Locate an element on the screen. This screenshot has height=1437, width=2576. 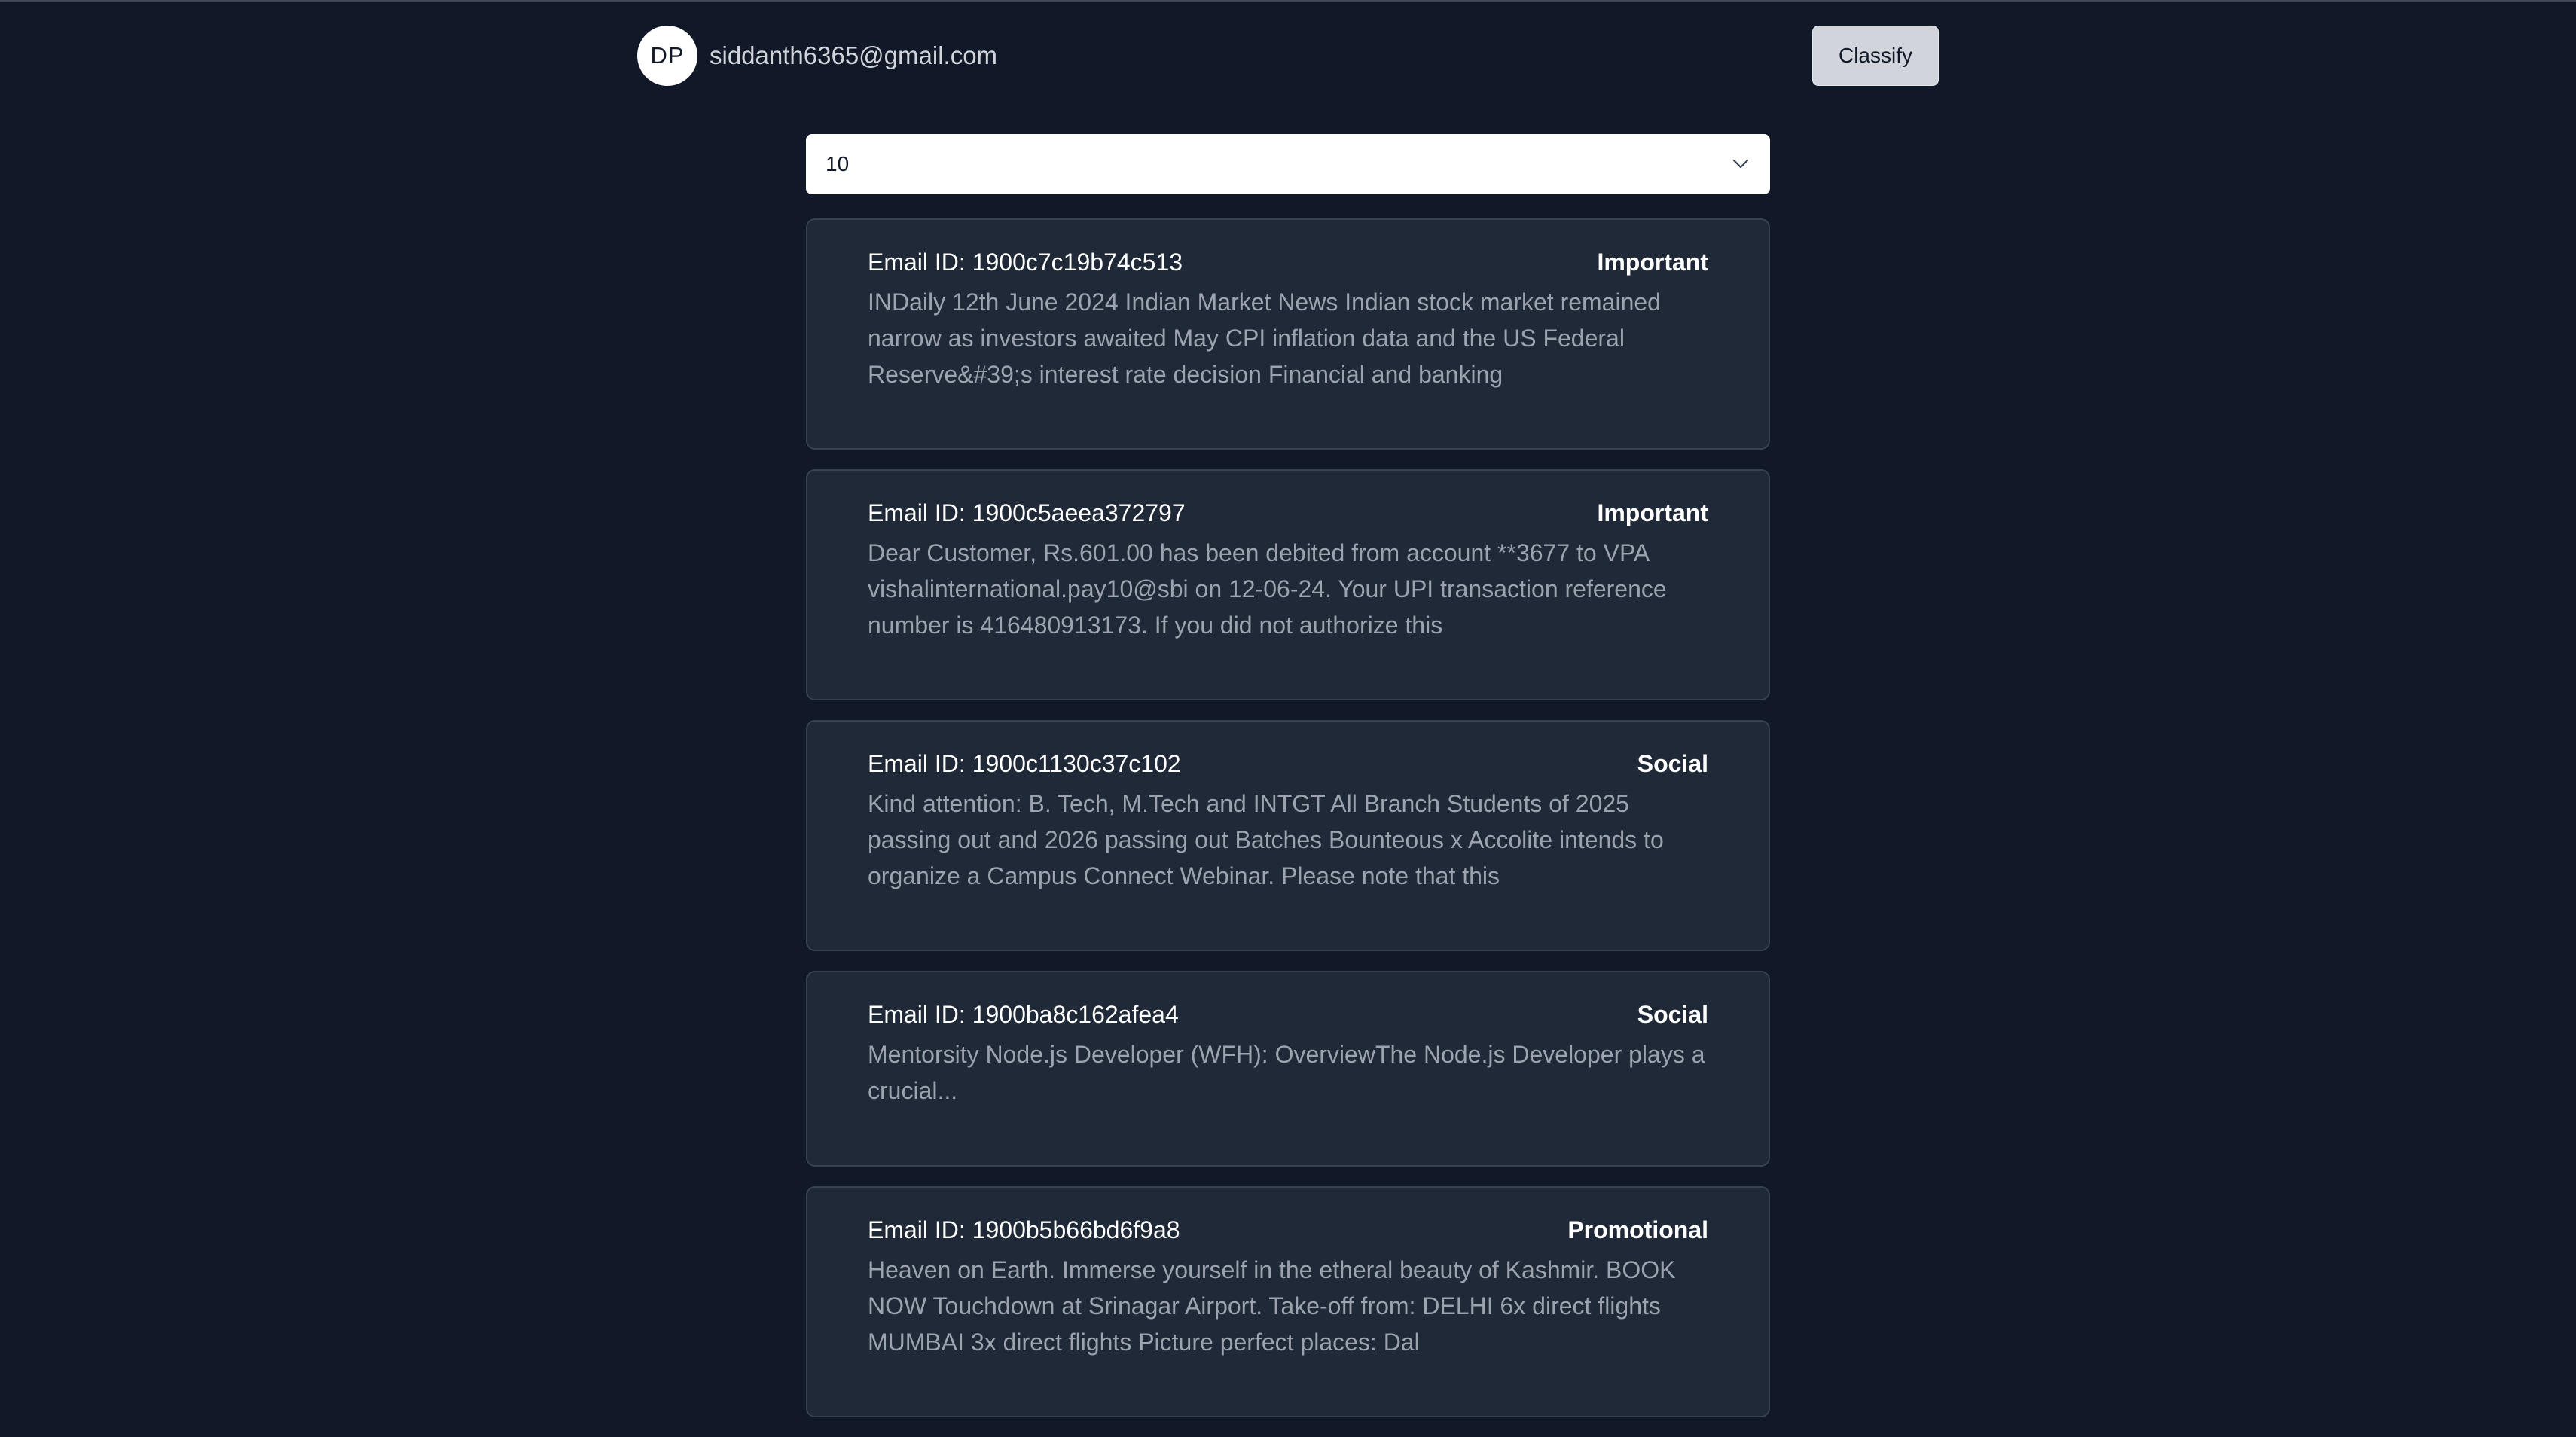
email-id: Email ID: 1900c7c19b74c513 is located at coordinates (1026, 262).